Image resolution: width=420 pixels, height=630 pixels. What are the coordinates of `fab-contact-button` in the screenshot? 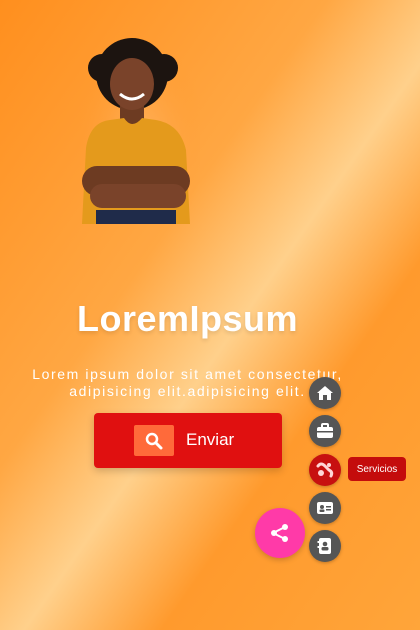 It's located at (325, 546).